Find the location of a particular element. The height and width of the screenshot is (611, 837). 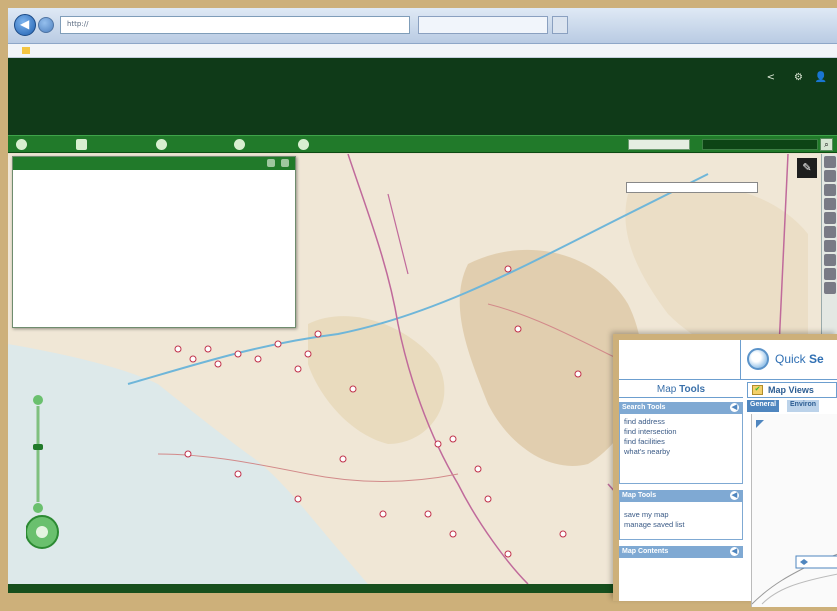

list-item: find facilities is located at coordinates (681, 442).